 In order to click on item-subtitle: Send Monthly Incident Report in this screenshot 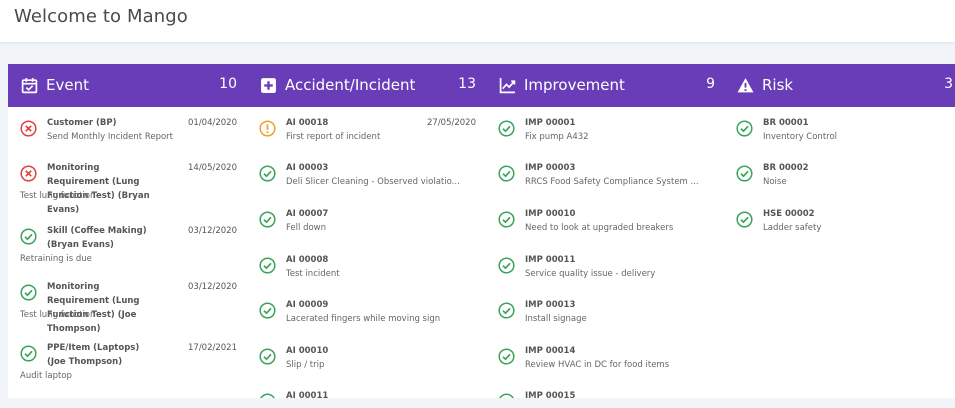, I will do `click(110, 137)`.